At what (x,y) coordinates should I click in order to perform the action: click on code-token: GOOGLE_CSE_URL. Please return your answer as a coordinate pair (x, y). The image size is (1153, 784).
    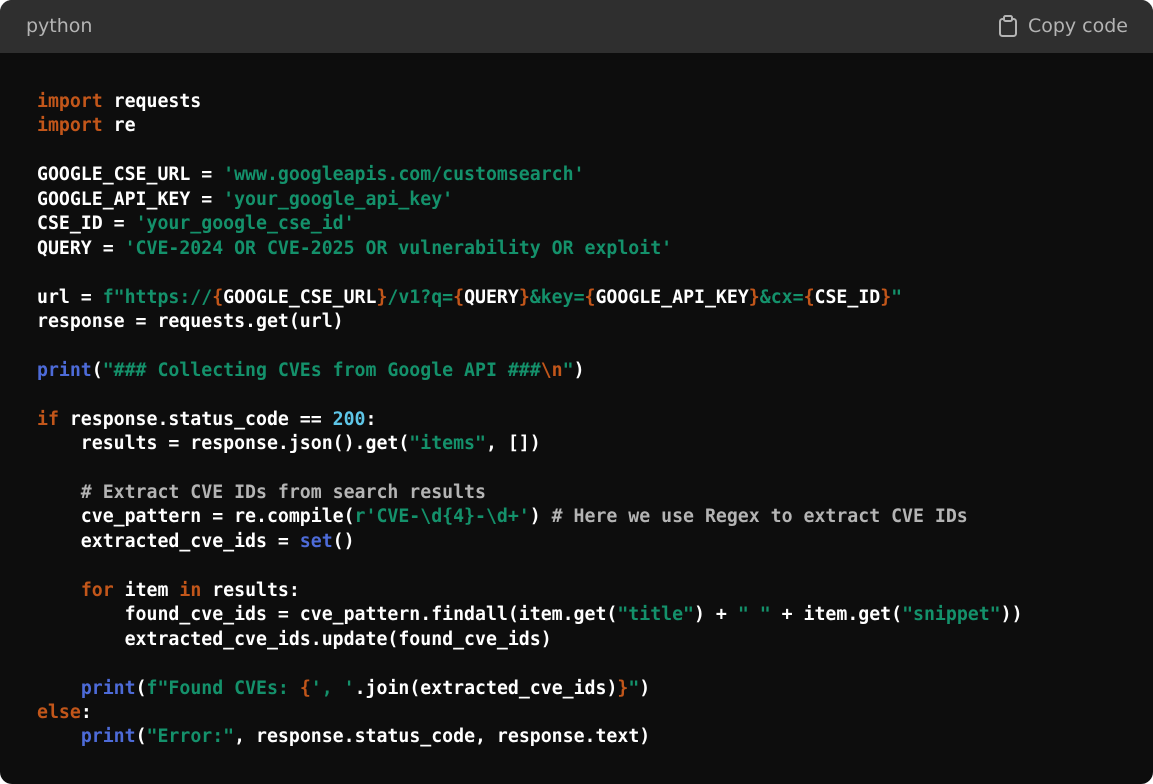
    Looking at the image, I should click on (300, 297).